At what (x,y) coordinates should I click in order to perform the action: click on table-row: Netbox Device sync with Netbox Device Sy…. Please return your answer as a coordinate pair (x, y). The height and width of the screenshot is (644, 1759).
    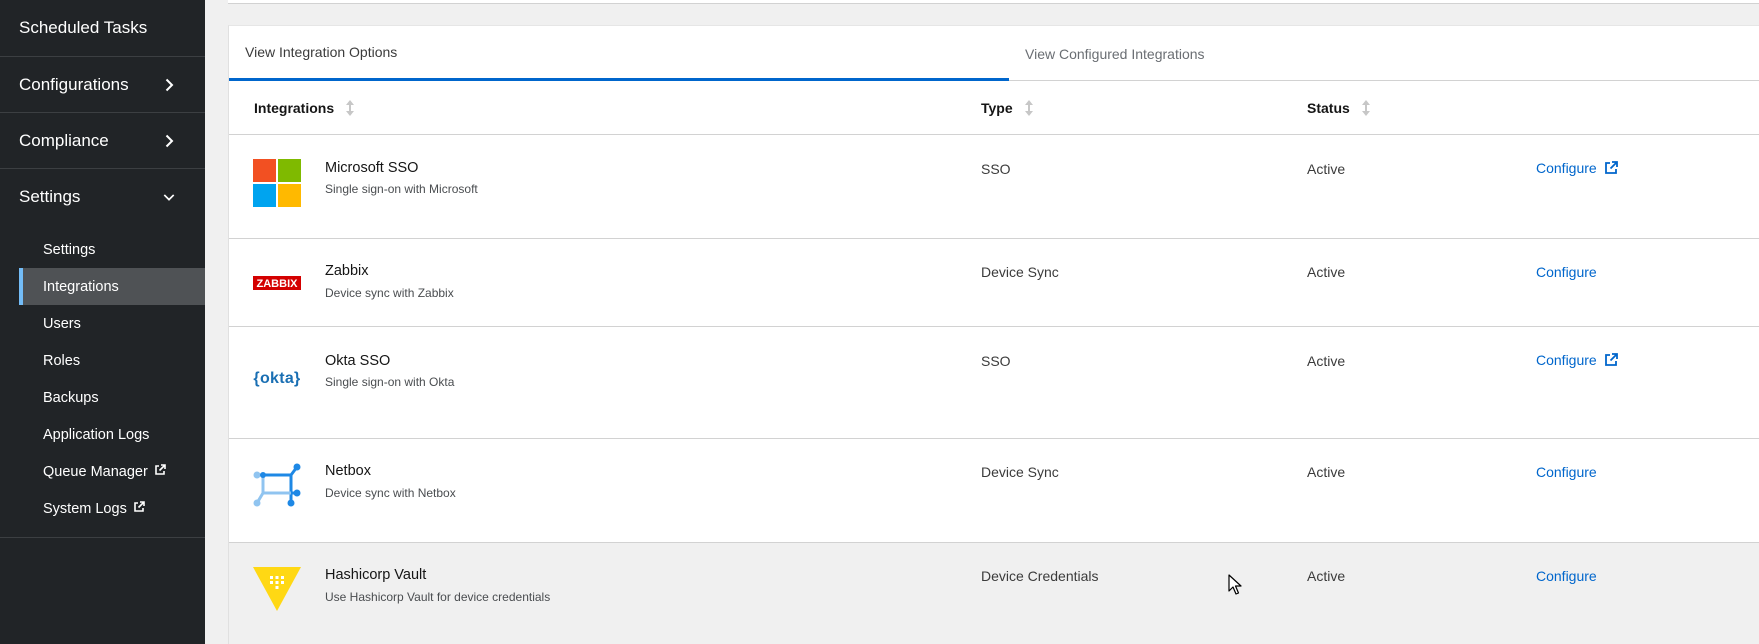
    Looking at the image, I should click on (994, 491).